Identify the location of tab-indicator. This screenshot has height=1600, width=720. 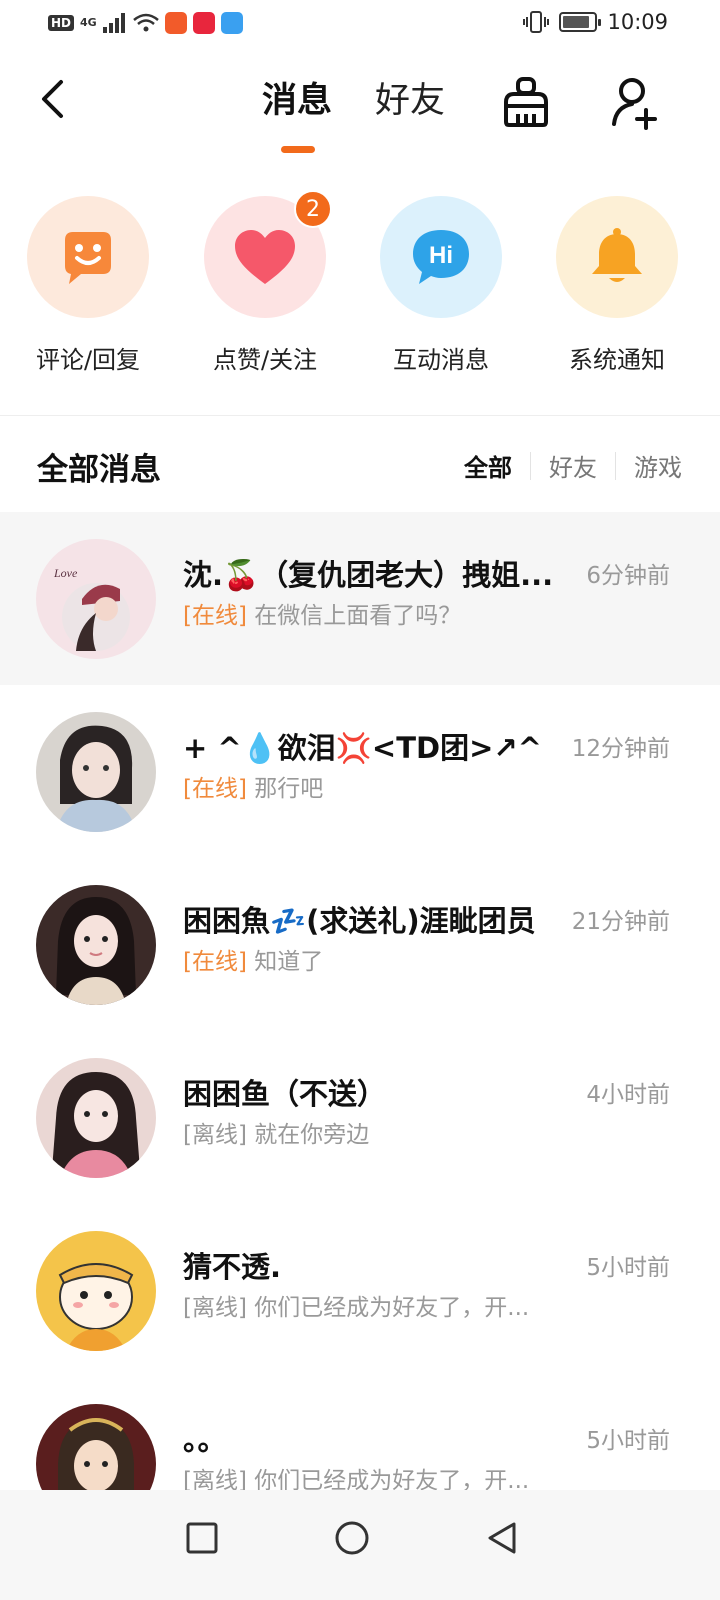
(298, 149).